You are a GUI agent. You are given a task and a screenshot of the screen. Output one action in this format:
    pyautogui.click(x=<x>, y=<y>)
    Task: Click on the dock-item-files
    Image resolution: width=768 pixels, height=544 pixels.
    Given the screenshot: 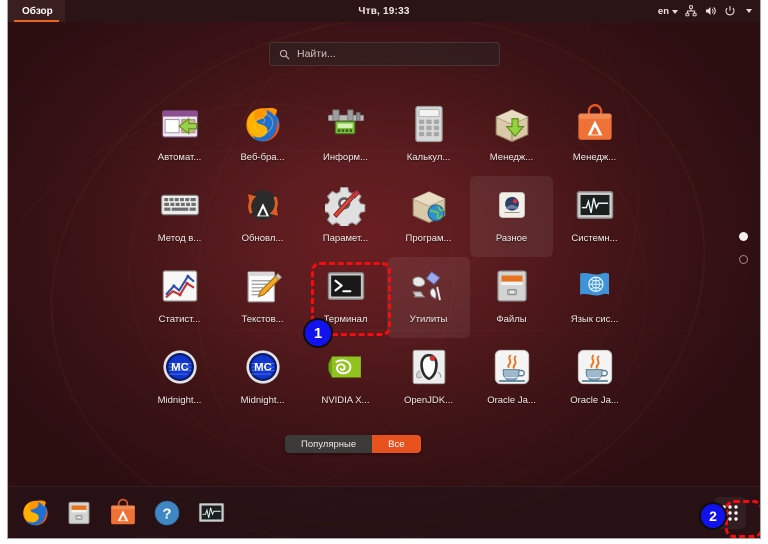 What is the action you would take?
    pyautogui.click(x=79, y=513)
    